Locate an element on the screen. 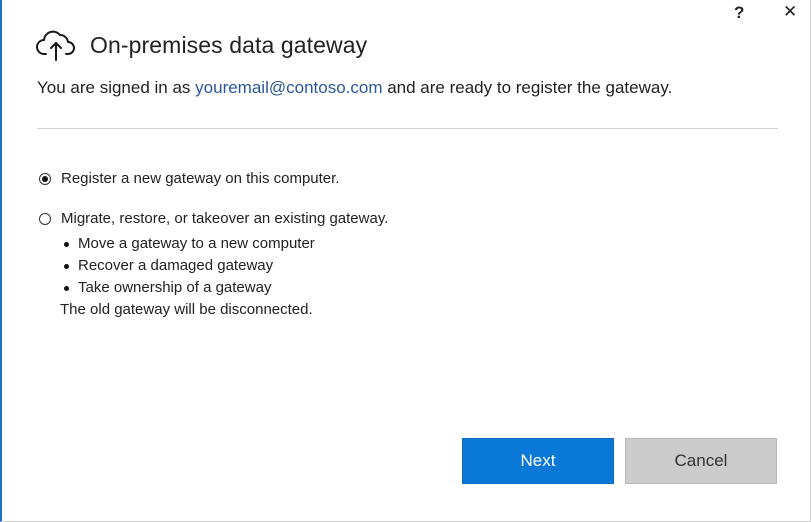 The width and height of the screenshot is (811, 522). list-item: Take ownership of a gateway is located at coordinates (189, 288).